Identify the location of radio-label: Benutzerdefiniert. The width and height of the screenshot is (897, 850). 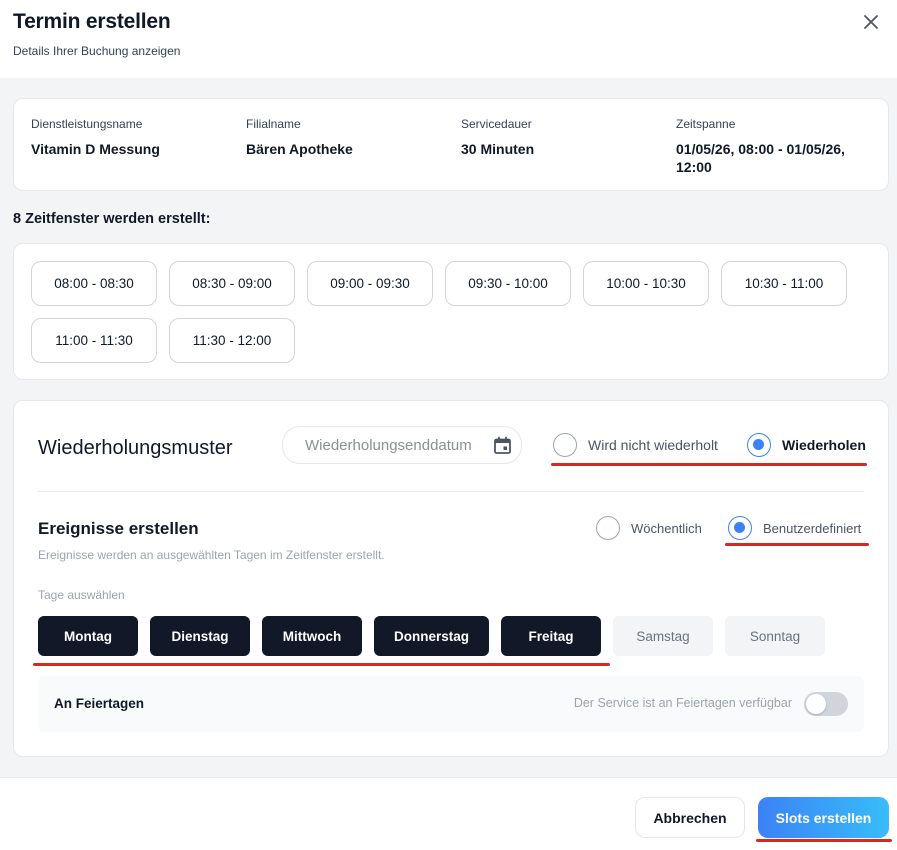
(812, 528).